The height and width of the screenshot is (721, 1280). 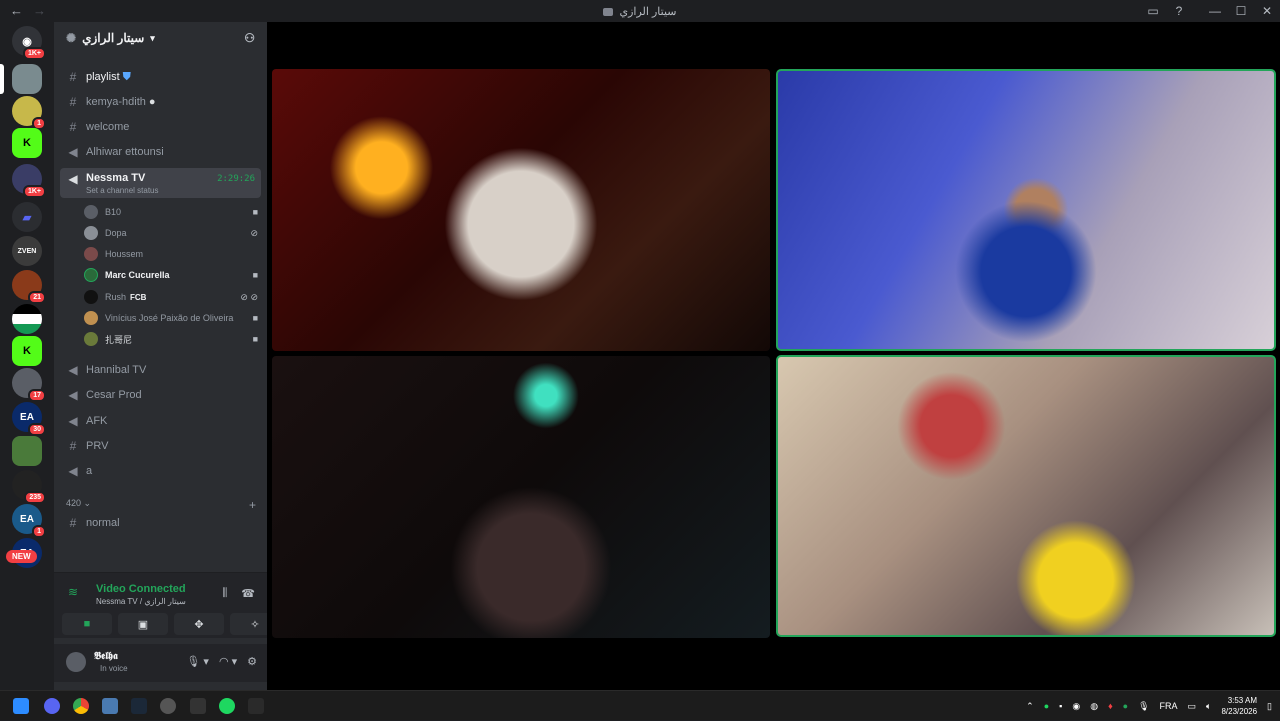 I want to click on server-item: ZVEN, so click(x=27, y=251).